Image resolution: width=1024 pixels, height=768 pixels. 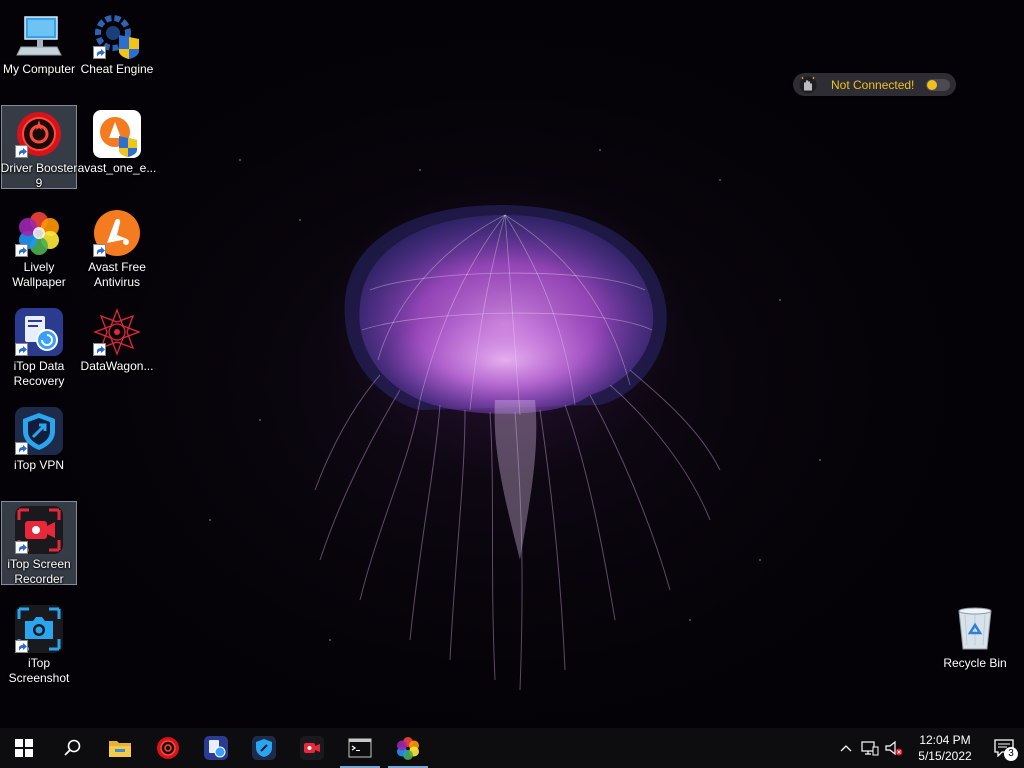 I want to click on search-button, so click(x=72, y=748).